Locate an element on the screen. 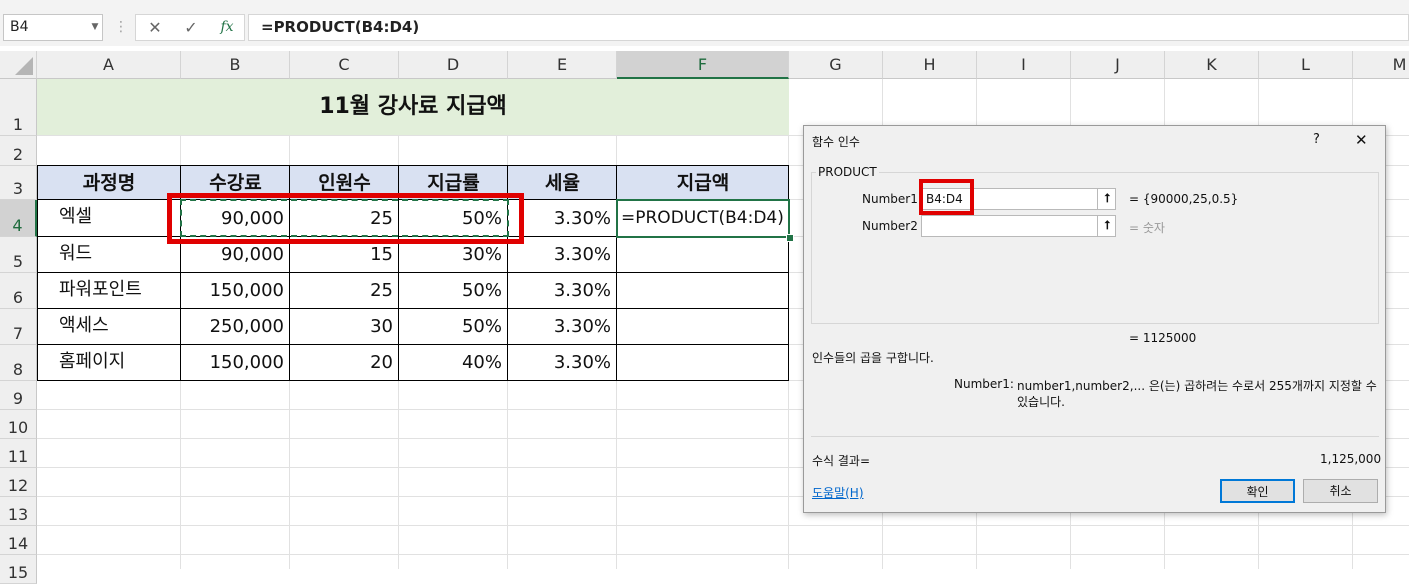  row-header-8: 8 is located at coordinates (18, 363).